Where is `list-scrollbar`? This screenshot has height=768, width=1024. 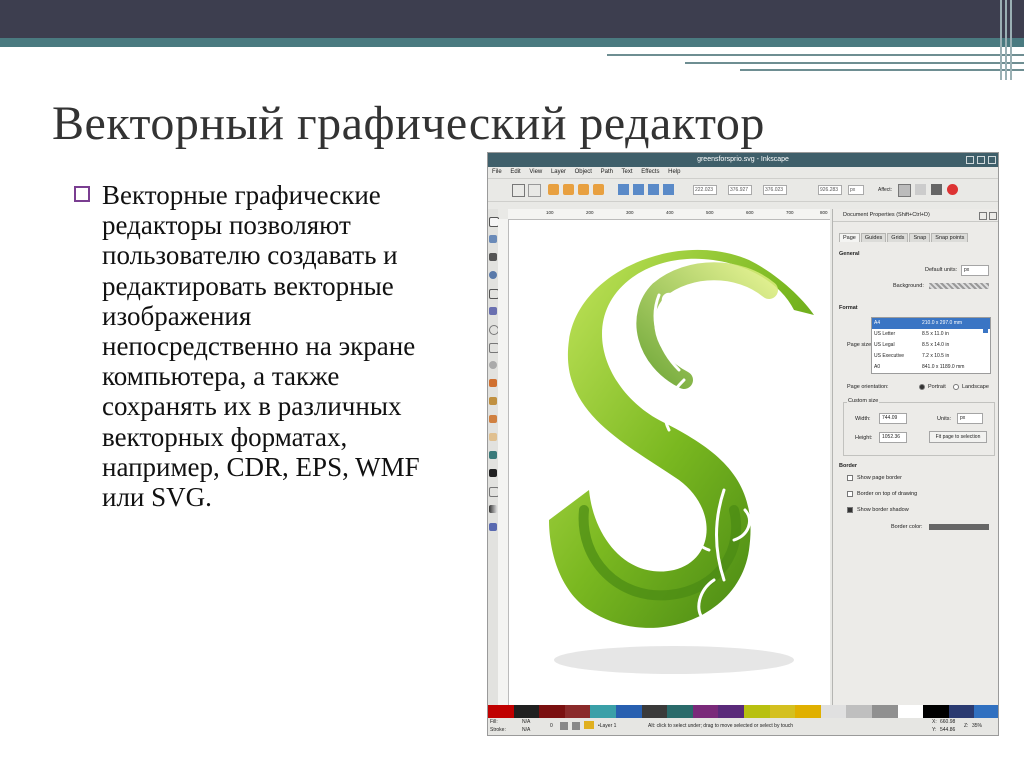
list-scrollbar is located at coordinates (985, 326).